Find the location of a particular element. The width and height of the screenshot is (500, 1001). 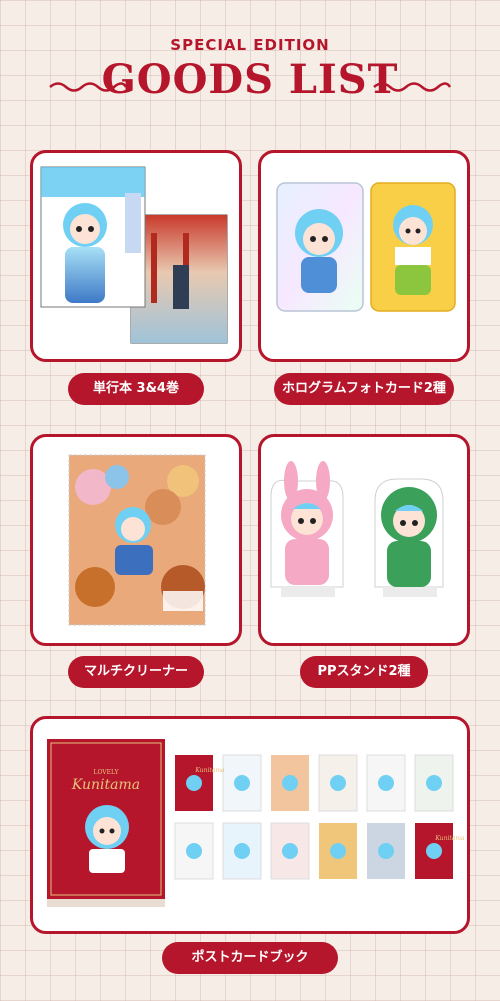

item-card-photocards is located at coordinates (364, 256).